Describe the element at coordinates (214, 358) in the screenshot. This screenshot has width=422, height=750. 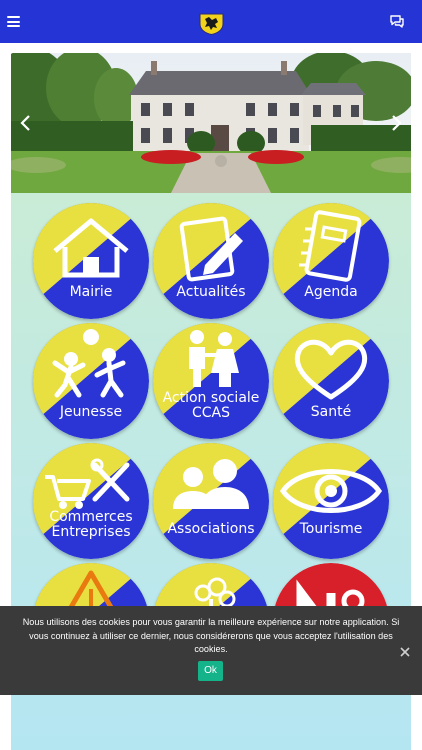
I see `couple-icon` at that location.